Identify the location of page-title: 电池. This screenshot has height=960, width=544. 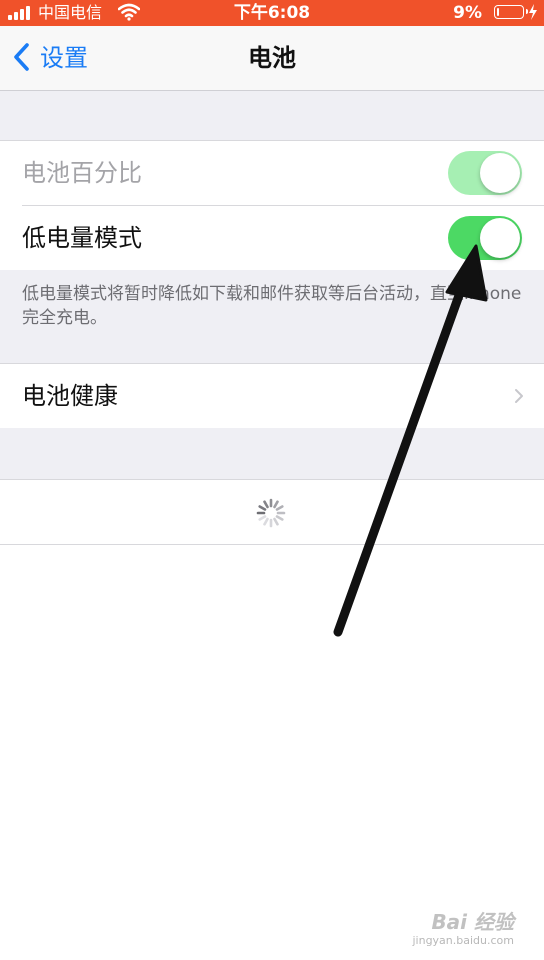
(272, 58).